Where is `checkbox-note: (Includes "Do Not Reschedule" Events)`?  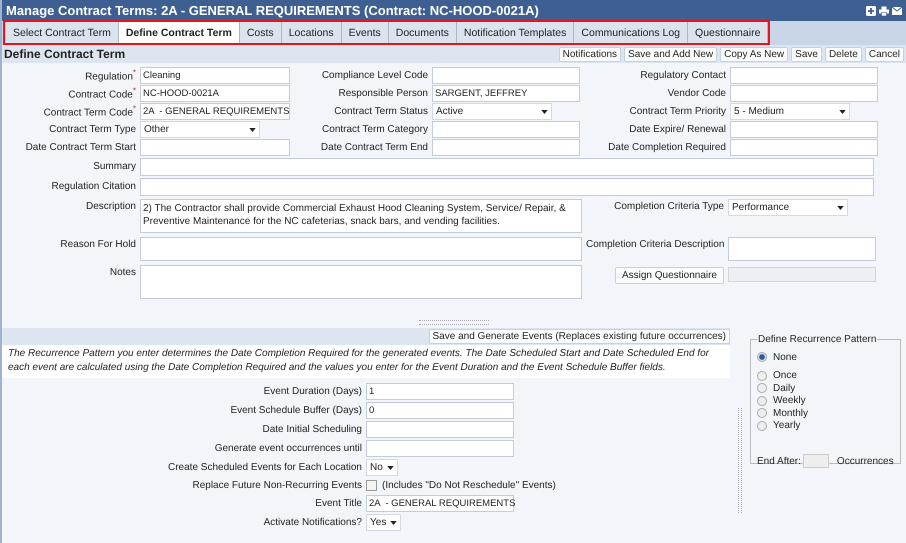
checkbox-note: (Includes "Do Not Reschedule" Events) is located at coordinates (469, 485).